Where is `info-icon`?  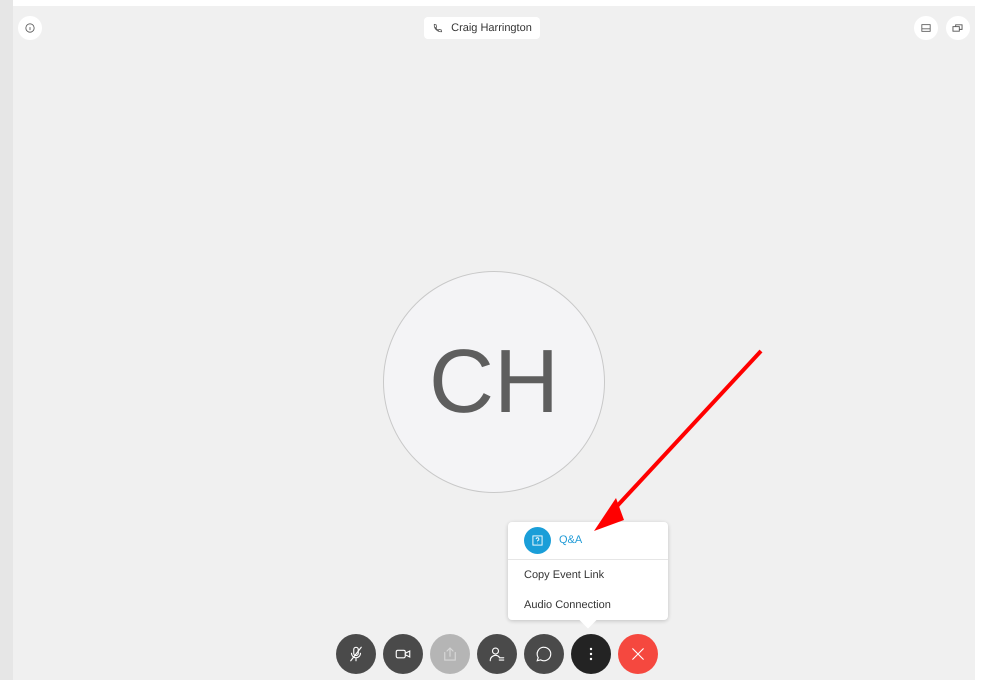 info-icon is located at coordinates (30, 28).